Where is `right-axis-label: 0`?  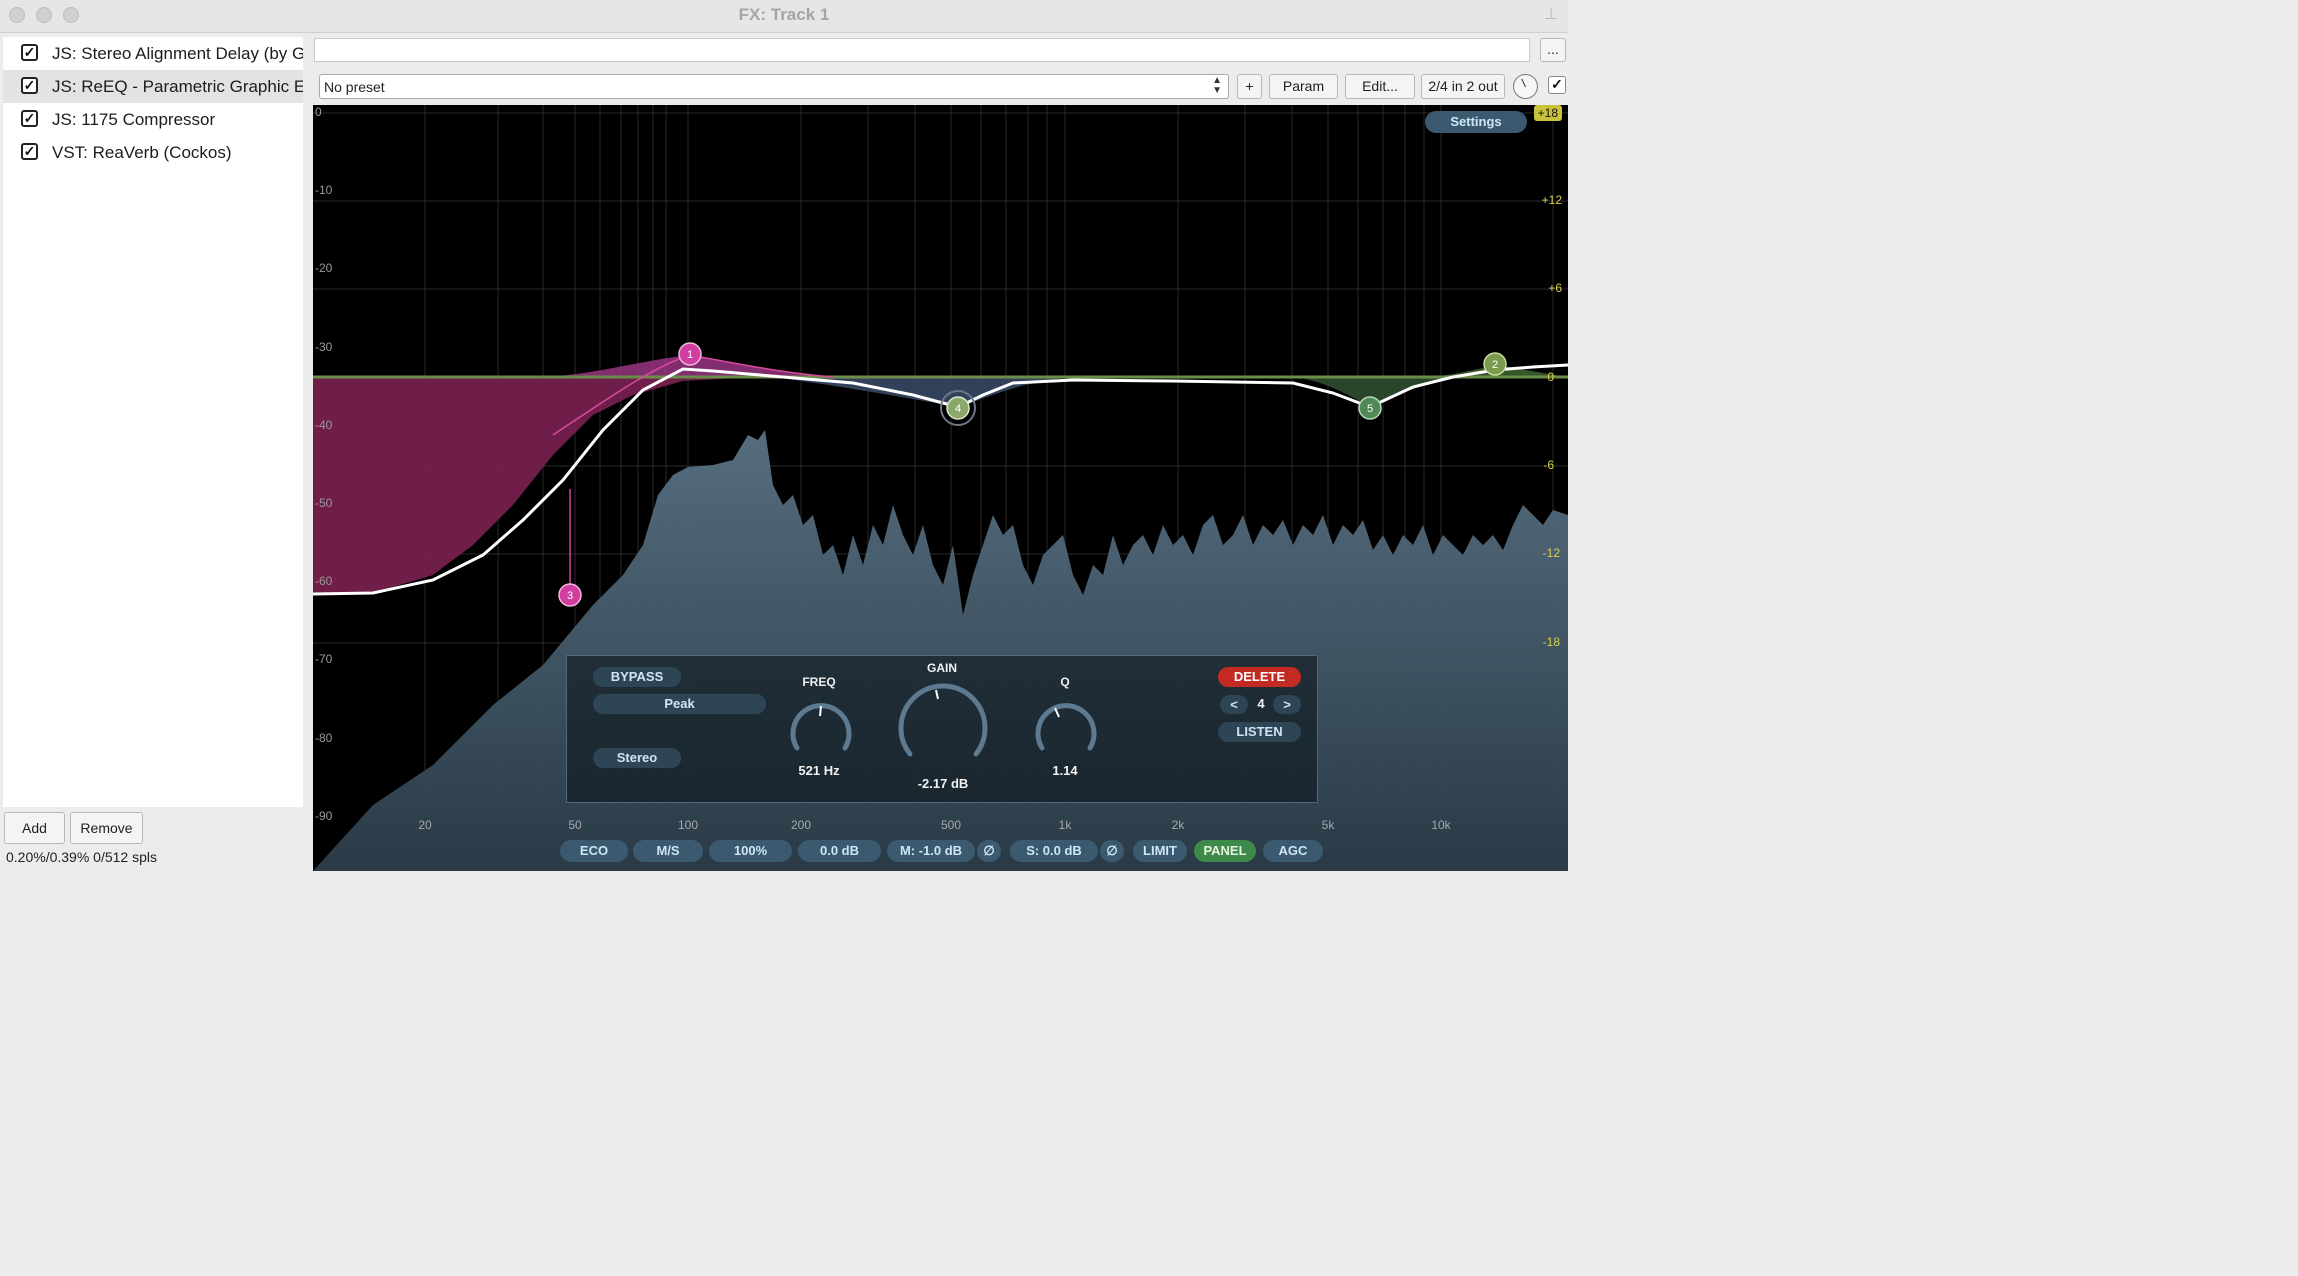 right-axis-label: 0 is located at coordinates (1550, 377).